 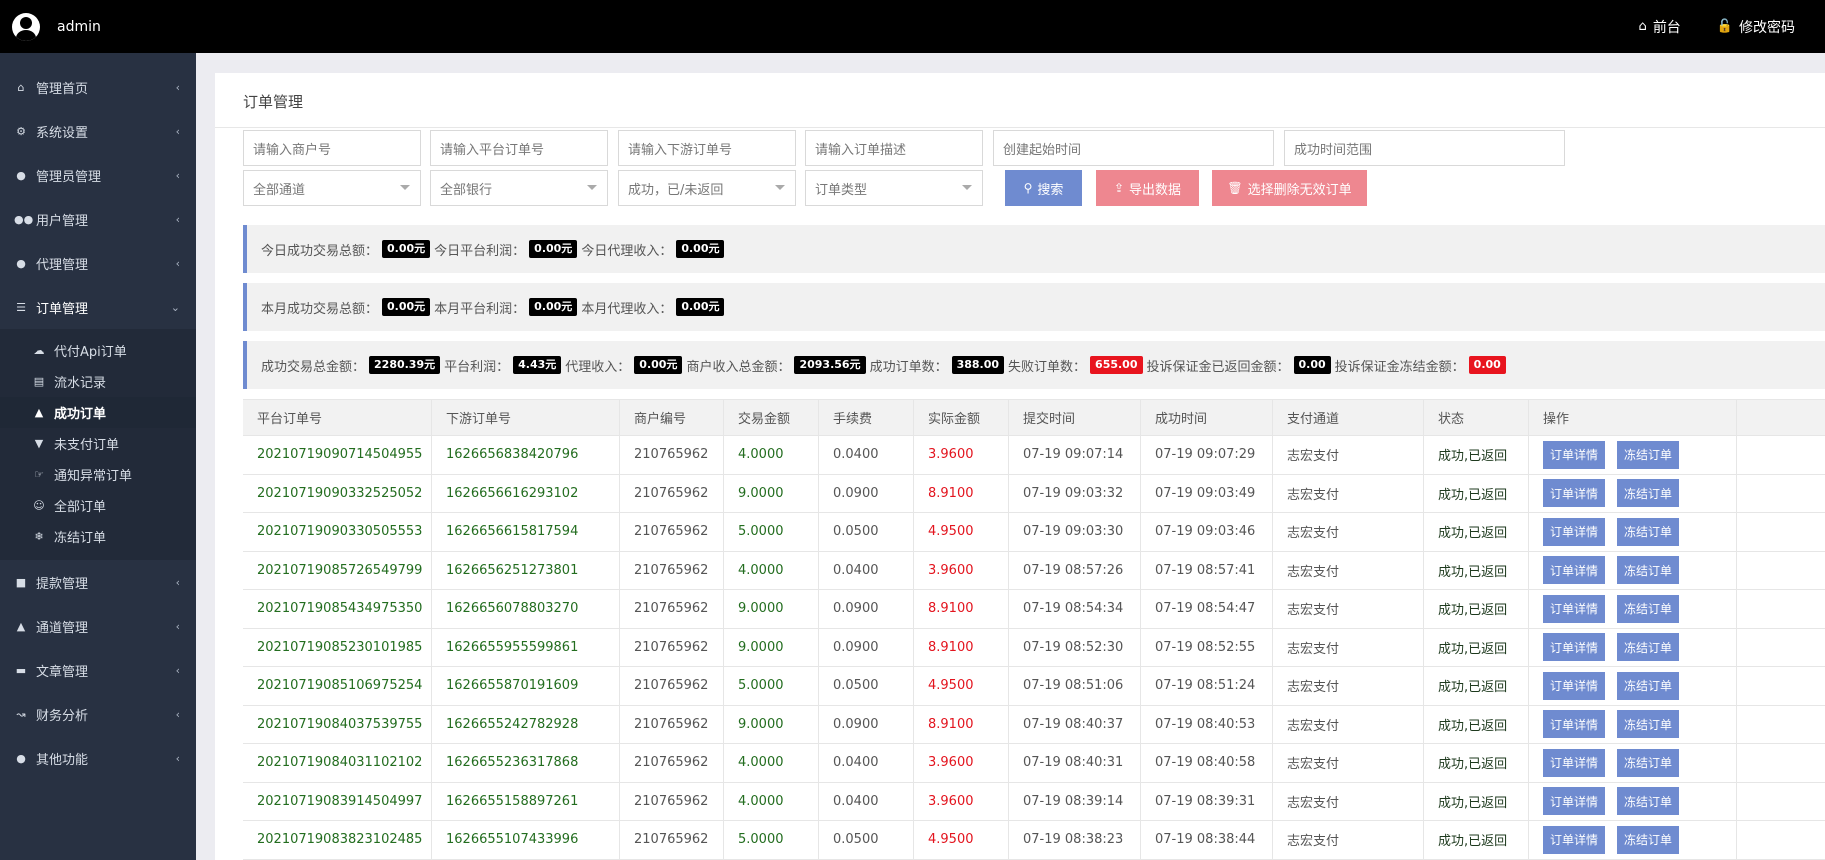 I want to click on list-alt-icon: ▤, so click(x=39, y=381).